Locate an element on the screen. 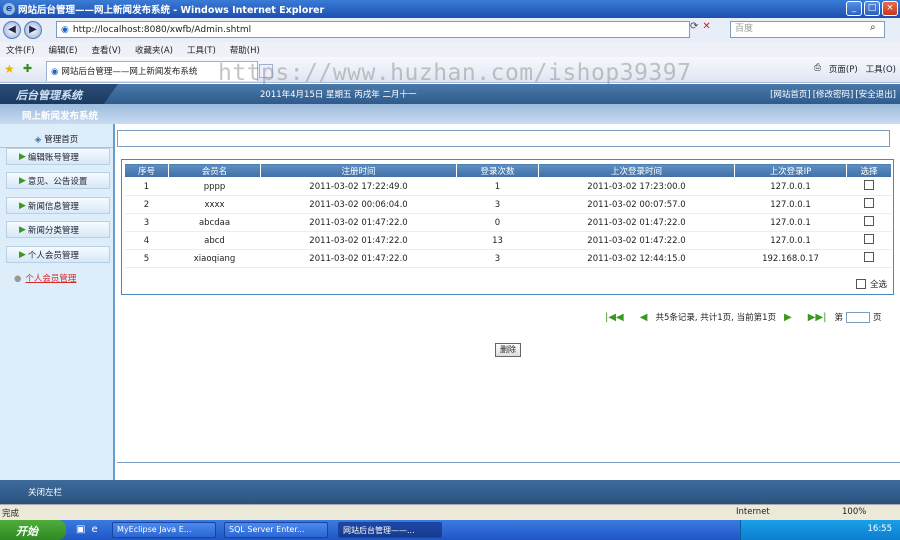  cell-index: 1 is located at coordinates (146, 186).